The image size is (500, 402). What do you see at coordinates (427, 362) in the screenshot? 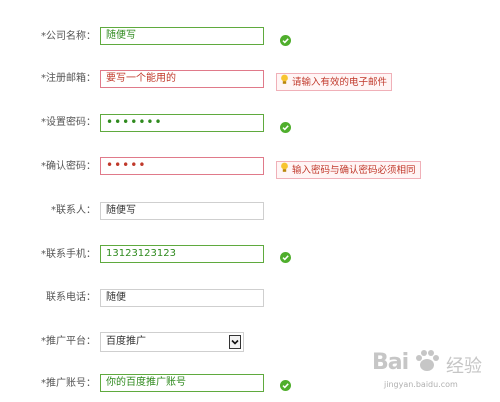
I see `paw-icon` at bounding box center [427, 362].